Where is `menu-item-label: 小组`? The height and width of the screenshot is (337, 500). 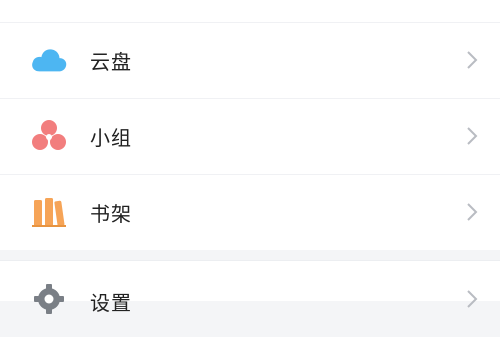 menu-item-label: 小组 is located at coordinates (111, 137).